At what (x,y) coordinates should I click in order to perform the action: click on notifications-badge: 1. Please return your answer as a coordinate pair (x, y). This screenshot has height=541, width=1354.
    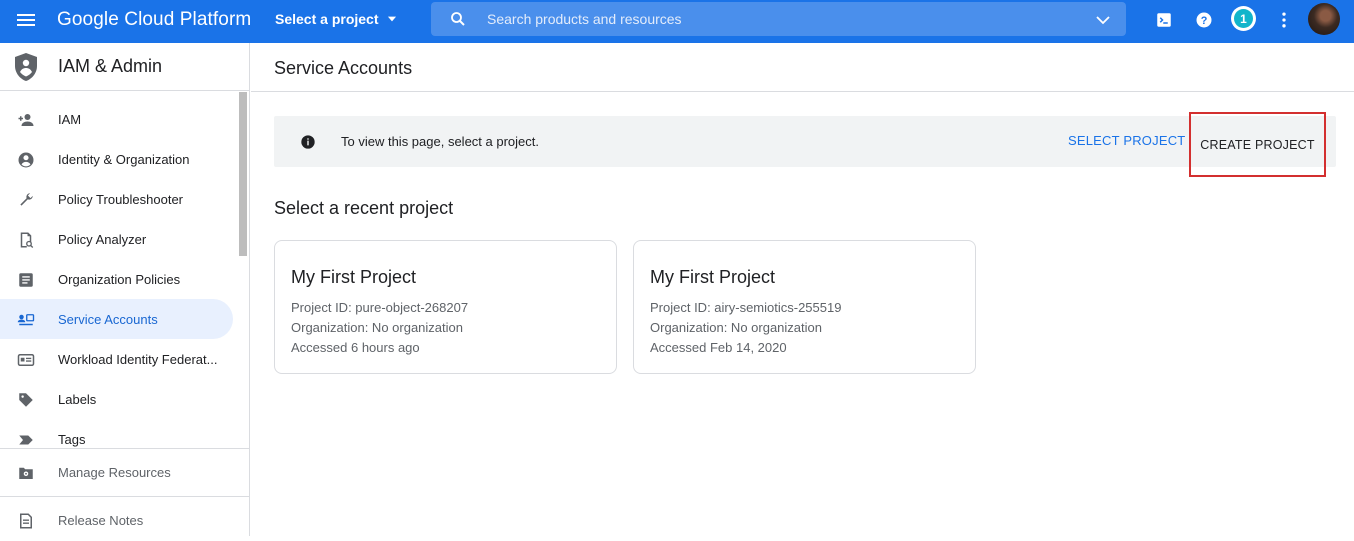
    Looking at the image, I should click on (1243, 18).